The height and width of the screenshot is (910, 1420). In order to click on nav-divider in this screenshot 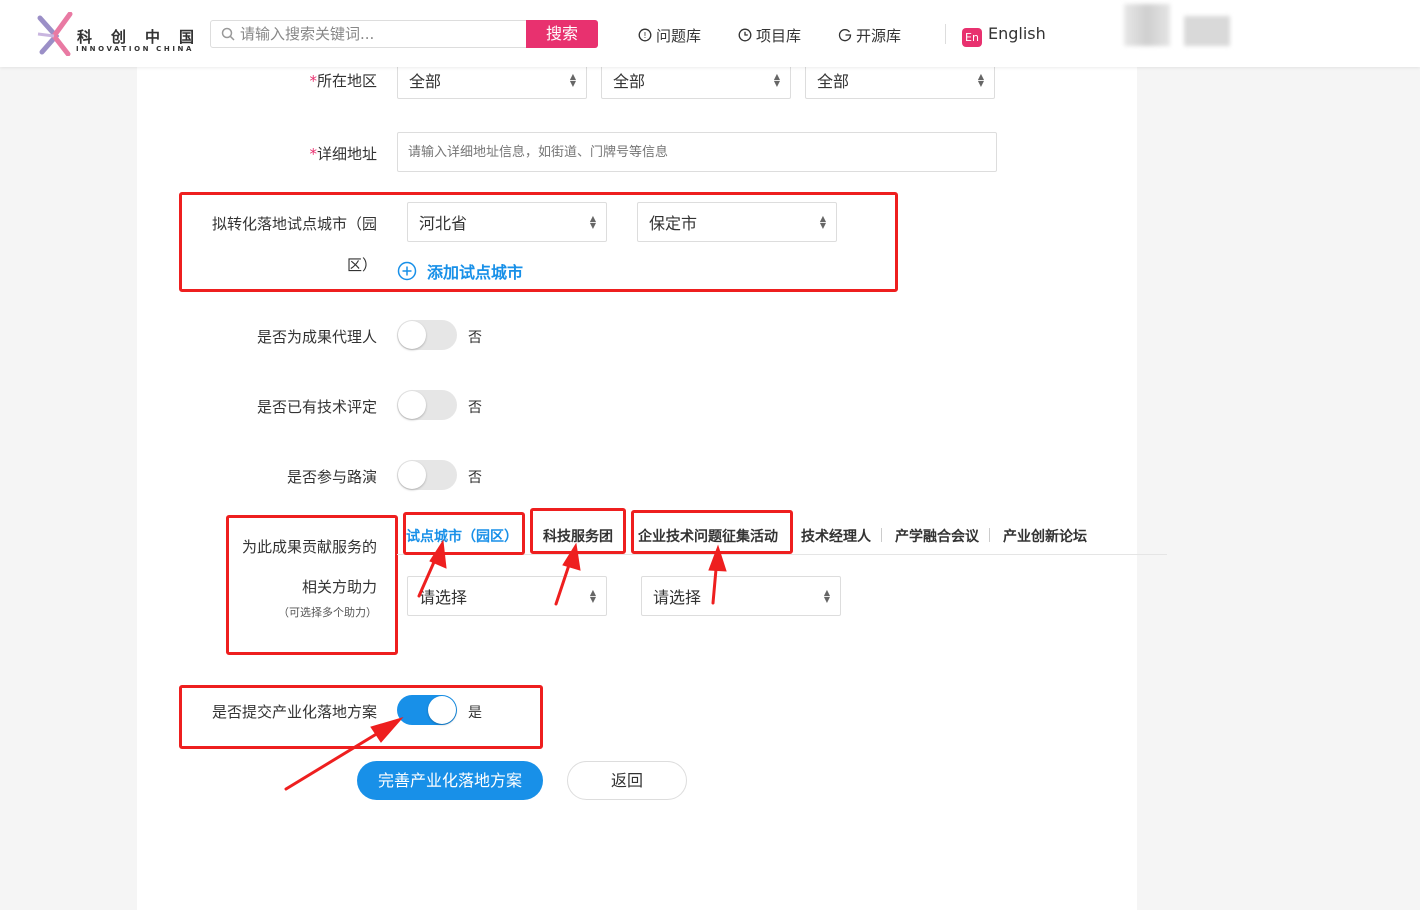, I will do `click(945, 34)`.